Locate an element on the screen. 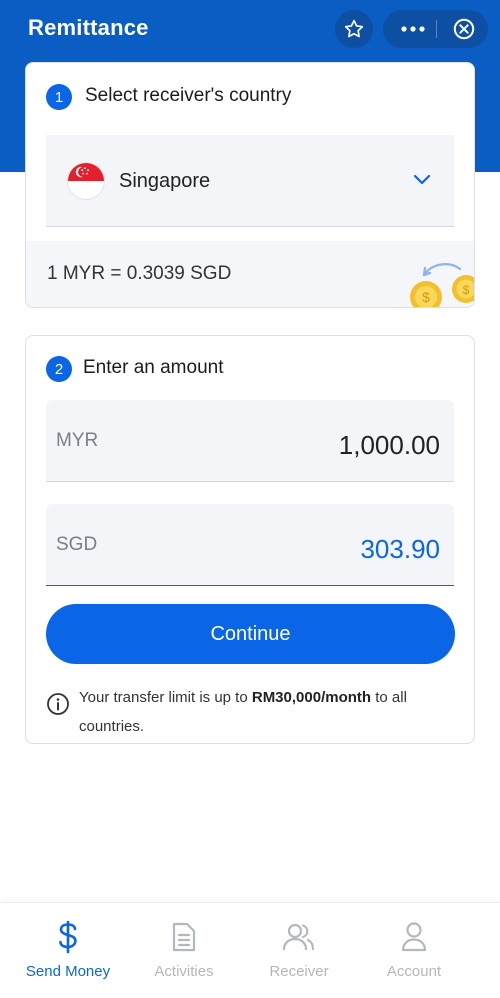 Image resolution: width=500 pixels, height=998 pixels. more-icon is located at coordinates (413, 29).